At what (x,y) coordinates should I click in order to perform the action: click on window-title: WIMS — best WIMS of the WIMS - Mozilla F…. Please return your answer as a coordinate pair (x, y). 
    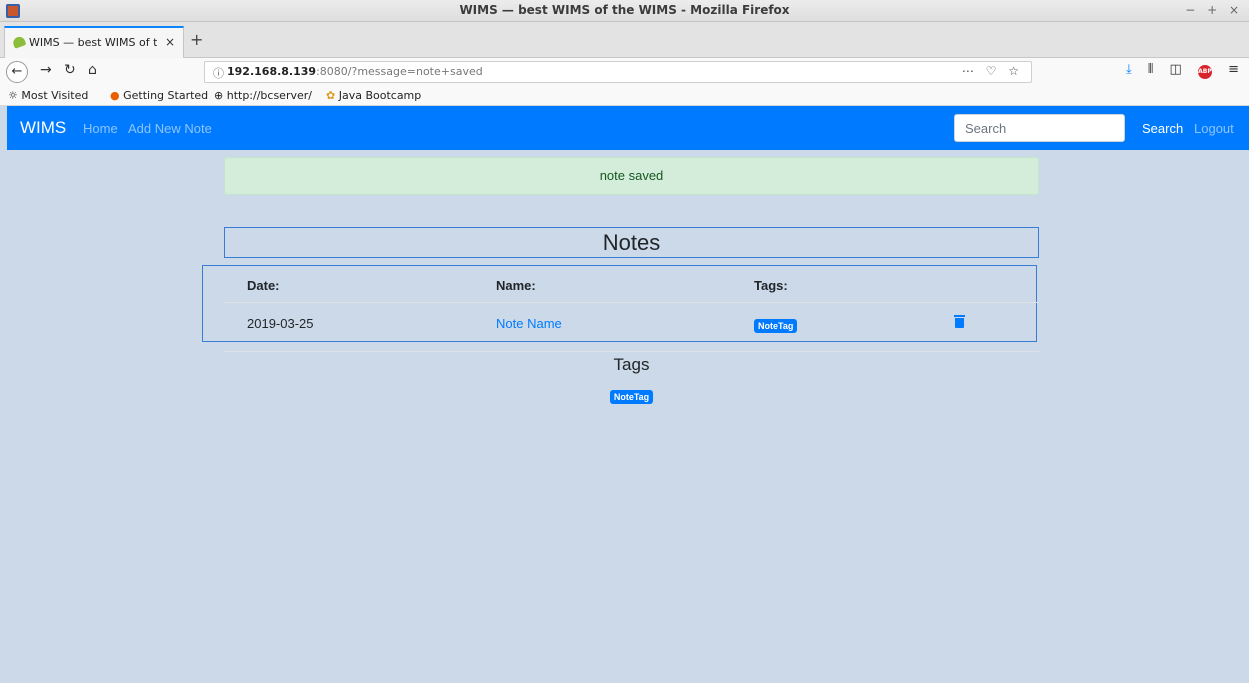
    Looking at the image, I should click on (624, 10).